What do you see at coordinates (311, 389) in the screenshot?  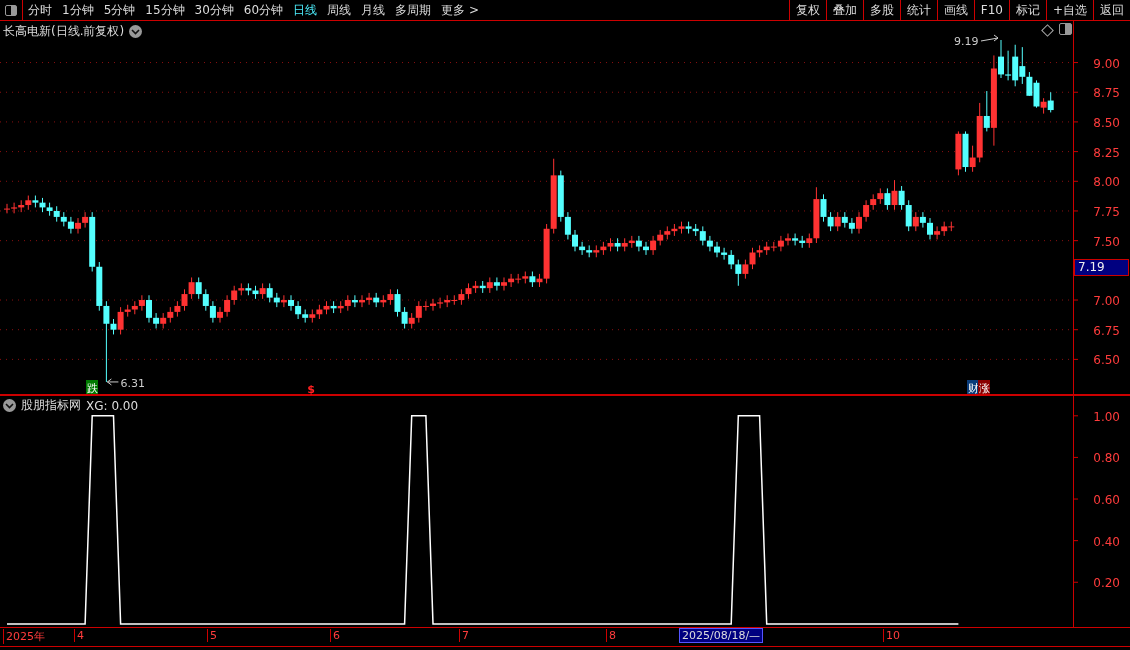 I see `signal-marker: $` at bounding box center [311, 389].